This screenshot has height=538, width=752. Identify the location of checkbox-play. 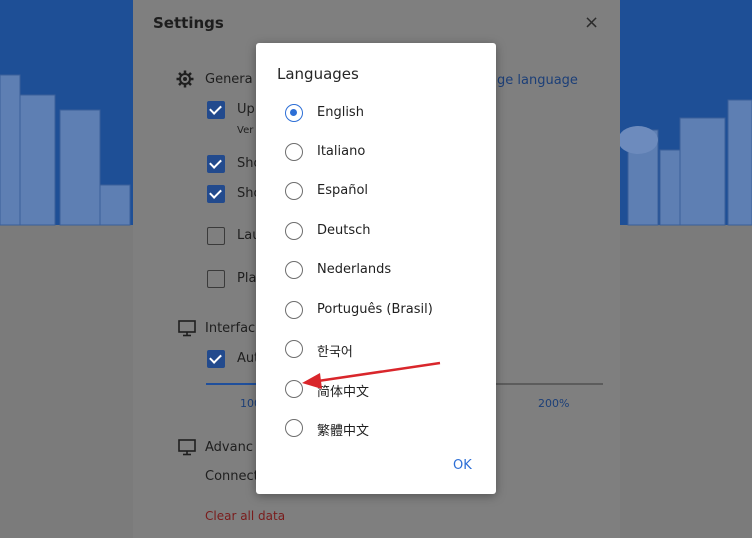
(216, 279).